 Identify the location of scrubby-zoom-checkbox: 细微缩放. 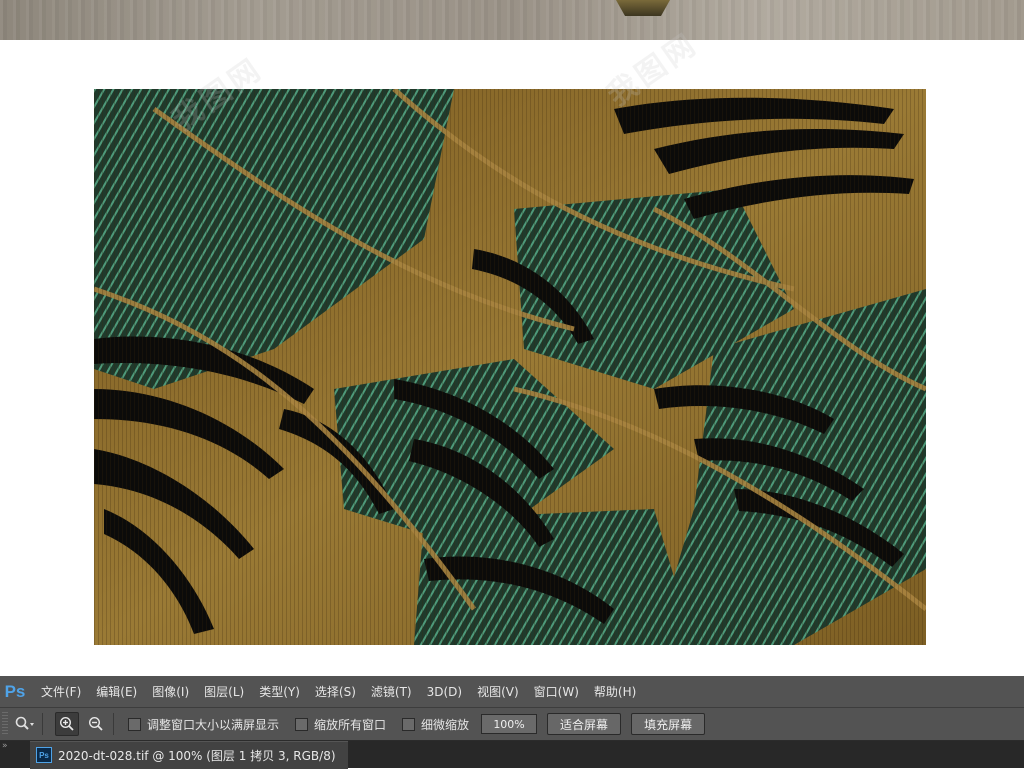
(435, 724).